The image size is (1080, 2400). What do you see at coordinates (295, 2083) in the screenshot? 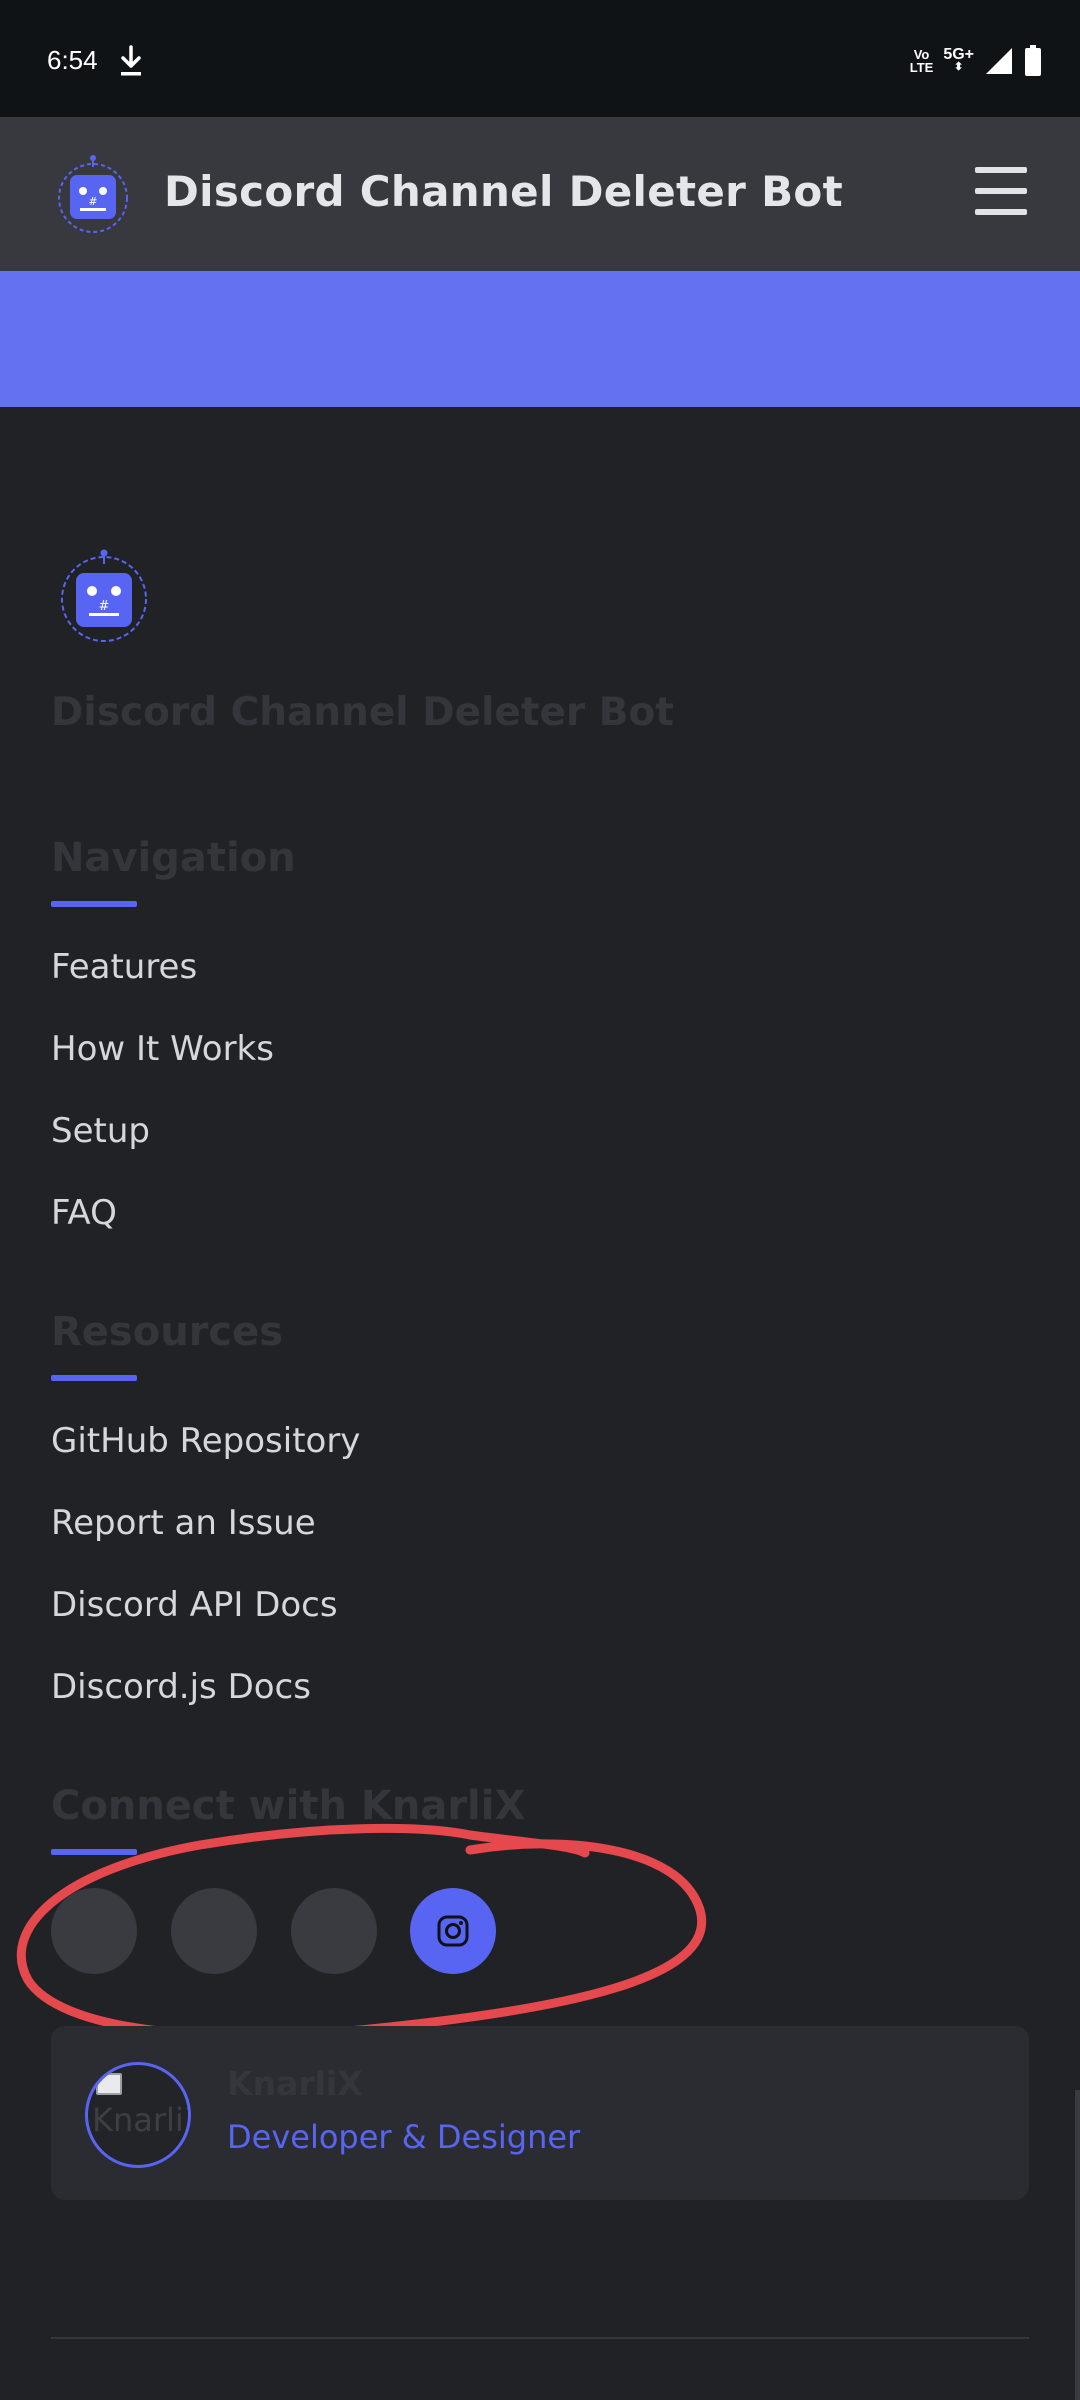
I see `developer-name: KnarliX` at bounding box center [295, 2083].